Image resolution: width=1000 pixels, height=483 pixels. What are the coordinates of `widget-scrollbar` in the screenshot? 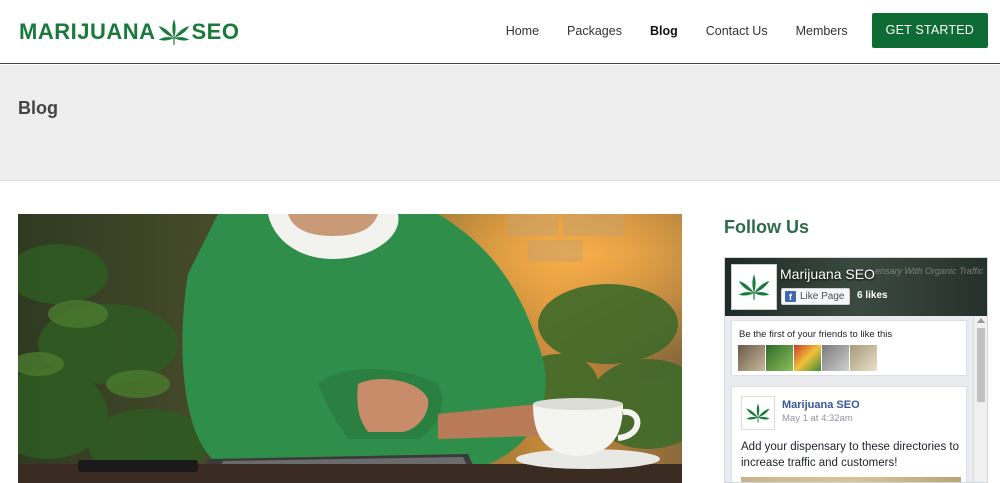 It's located at (980, 399).